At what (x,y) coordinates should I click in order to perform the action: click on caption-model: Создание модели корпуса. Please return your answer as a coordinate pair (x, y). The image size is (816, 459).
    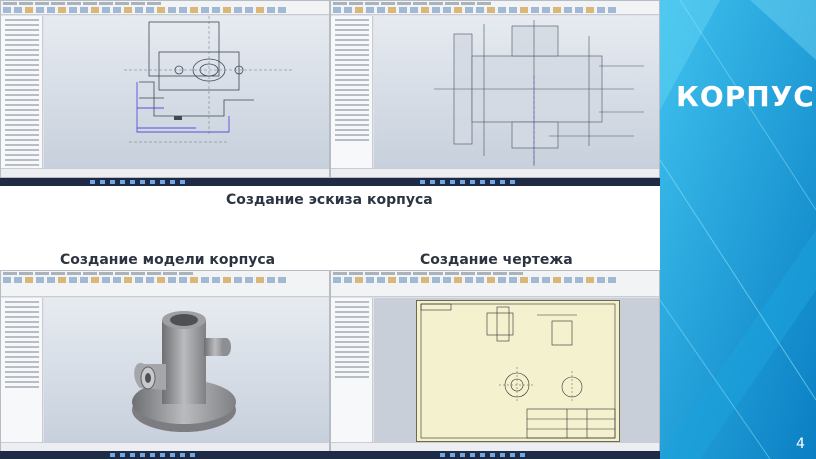
    Looking at the image, I should click on (168, 260).